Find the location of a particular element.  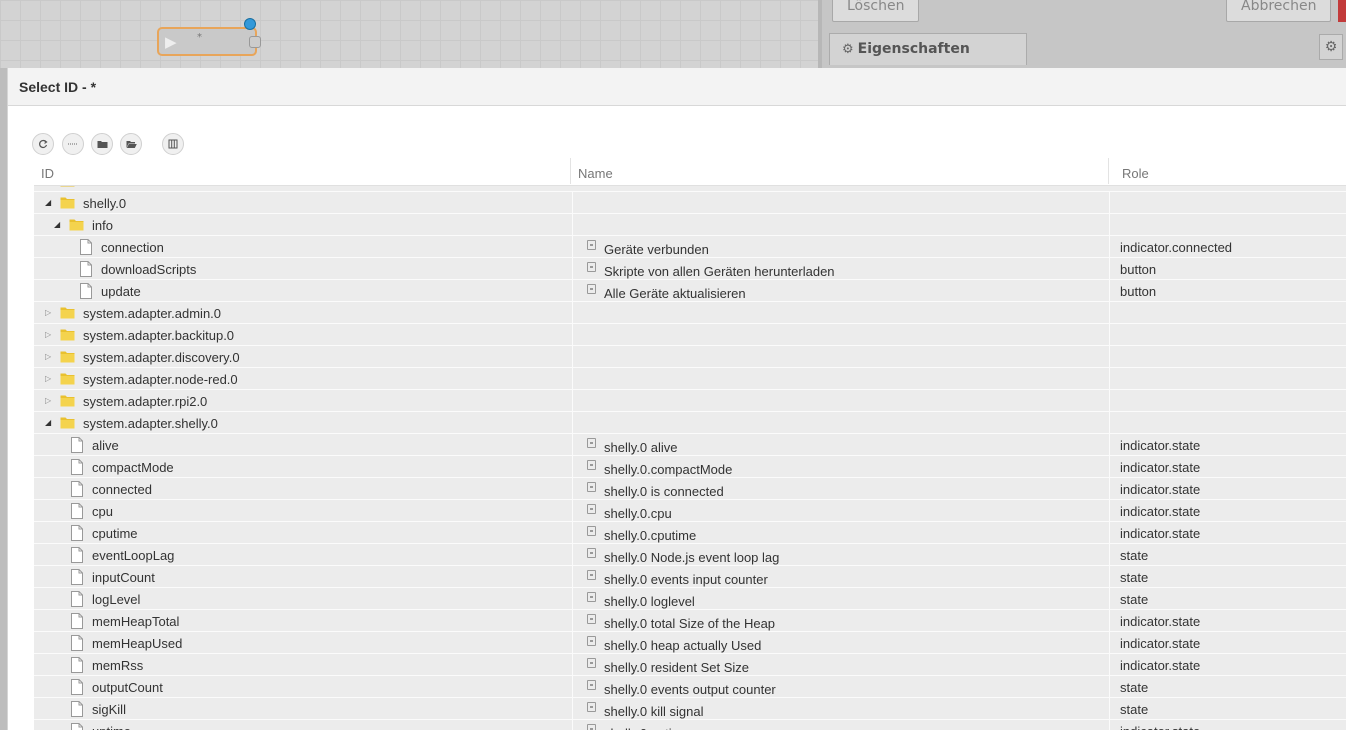

table-row: update Alle Geräte aktualisieren button is located at coordinates (690, 291).